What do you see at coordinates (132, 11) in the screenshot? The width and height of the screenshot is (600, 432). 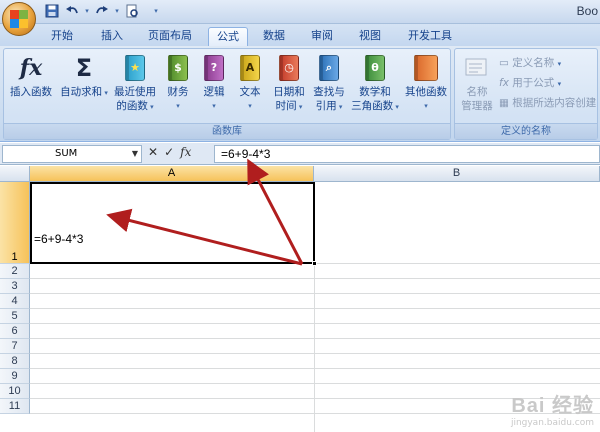 I see `print-preview-icon` at bounding box center [132, 11].